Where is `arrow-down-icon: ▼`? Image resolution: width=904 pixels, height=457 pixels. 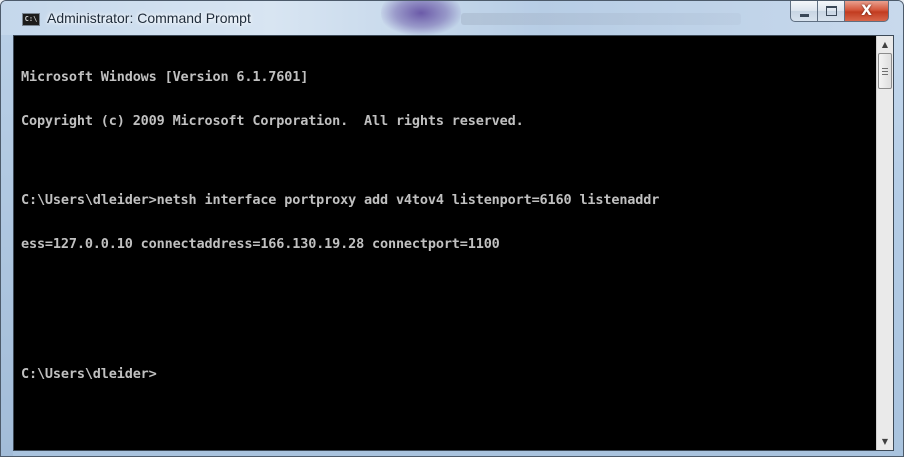 arrow-down-icon: ▼ is located at coordinates (885, 441).